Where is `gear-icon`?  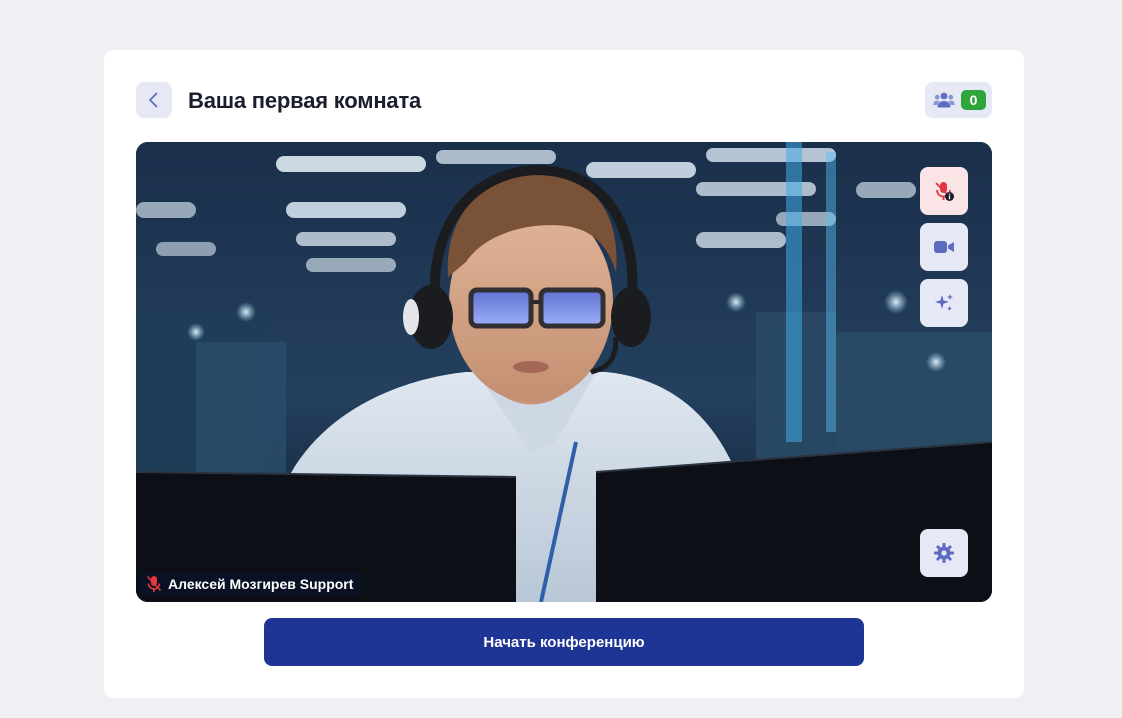
gear-icon is located at coordinates (944, 553).